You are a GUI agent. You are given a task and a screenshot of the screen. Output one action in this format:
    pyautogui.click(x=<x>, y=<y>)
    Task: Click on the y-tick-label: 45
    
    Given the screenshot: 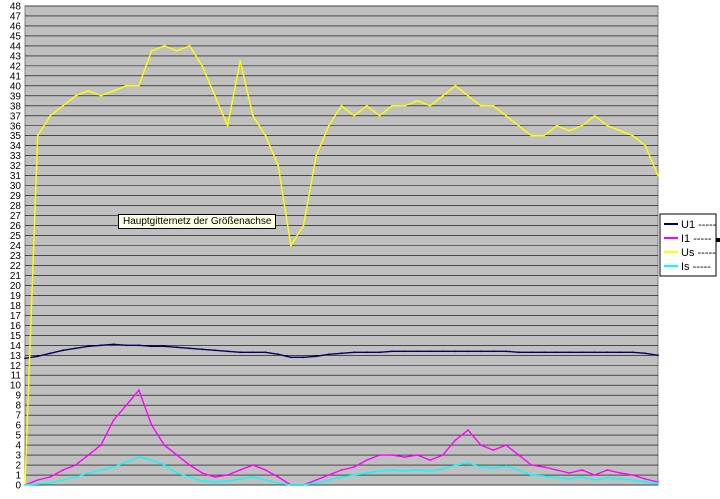 What is the action you would take?
    pyautogui.click(x=16, y=36)
    